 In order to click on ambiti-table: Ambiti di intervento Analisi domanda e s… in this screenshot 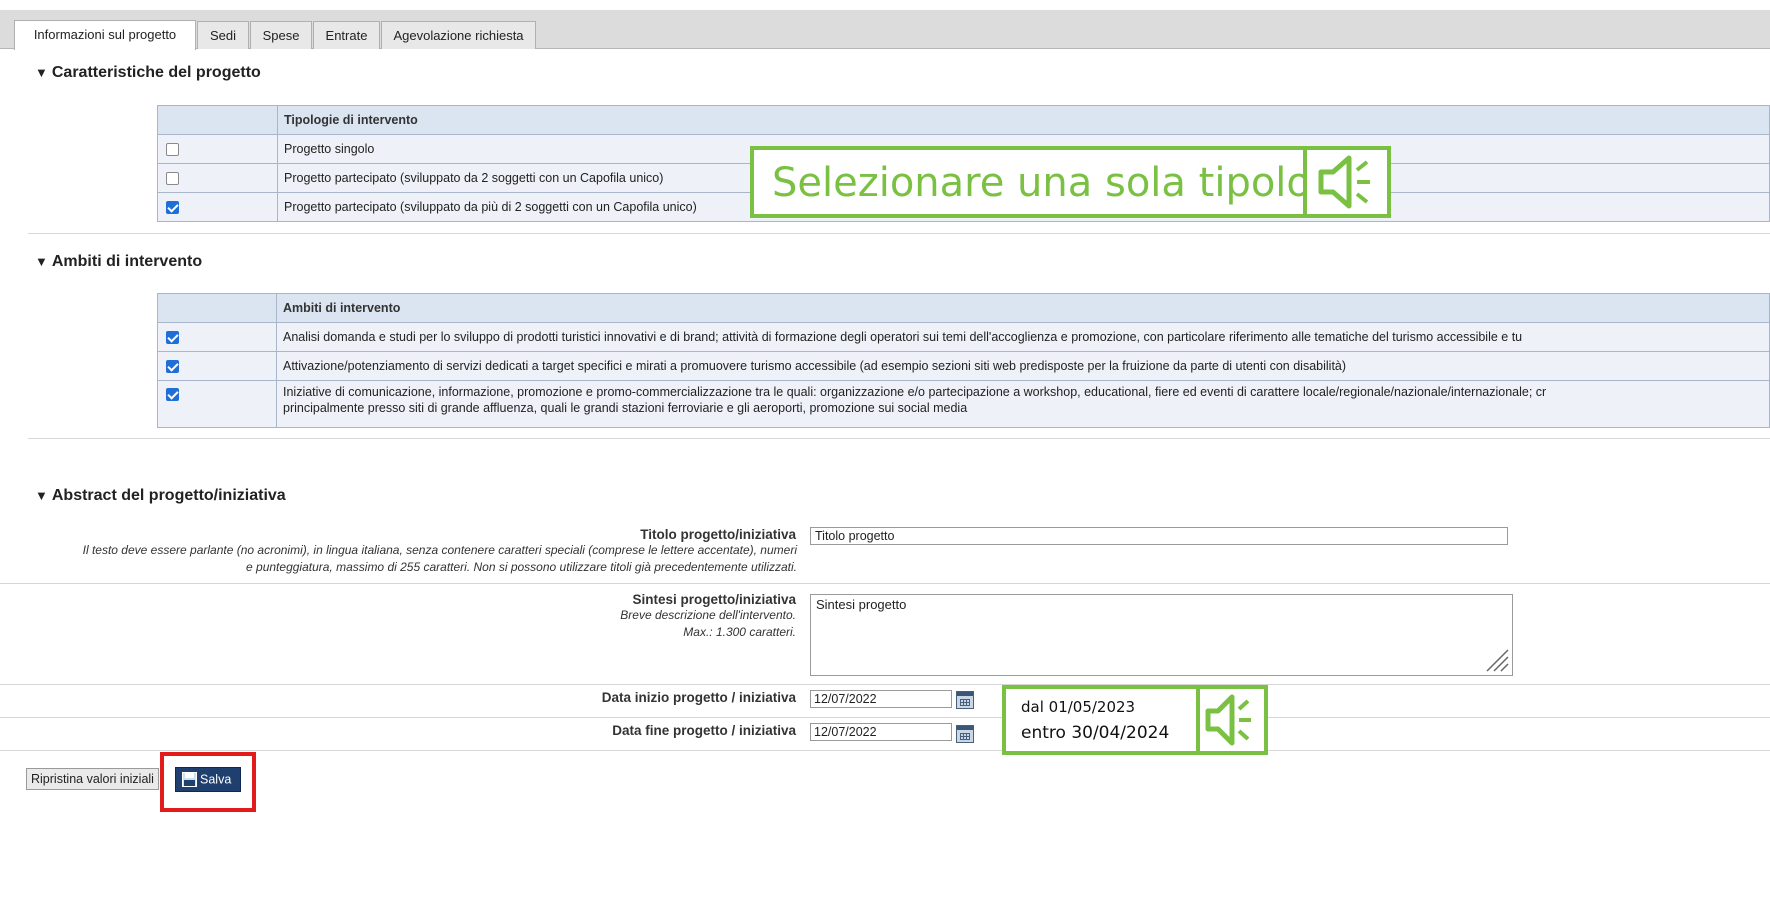, I will do `click(963, 360)`.